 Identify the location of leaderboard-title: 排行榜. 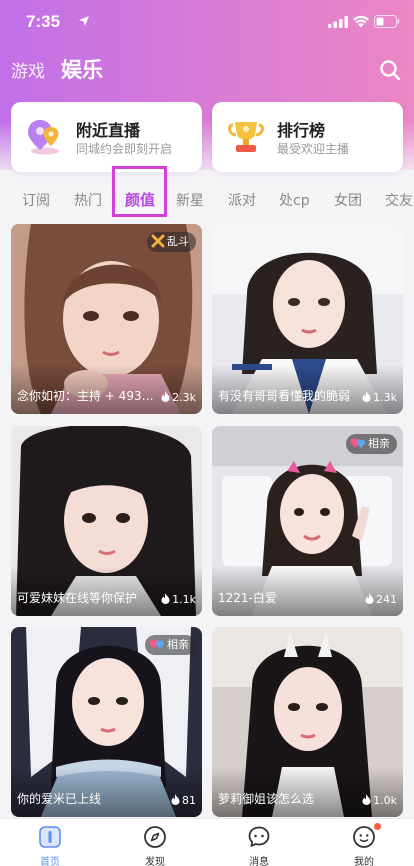
(301, 130).